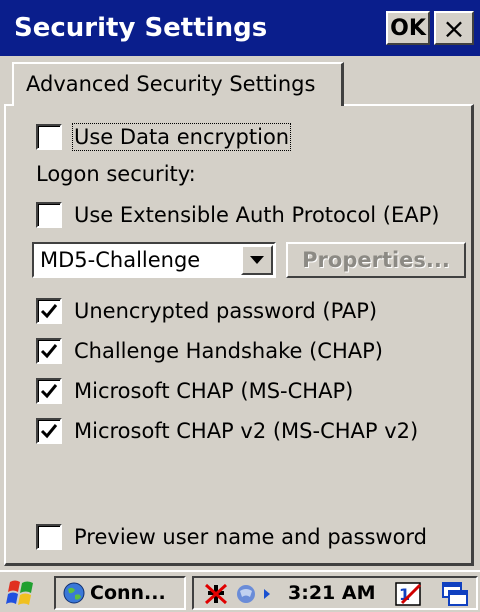  What do you see at coordinates (228, 351) in the screenshot?
I see `chap-label: Challenge Handshake (CHAP)` at bounding box center [228, 351].